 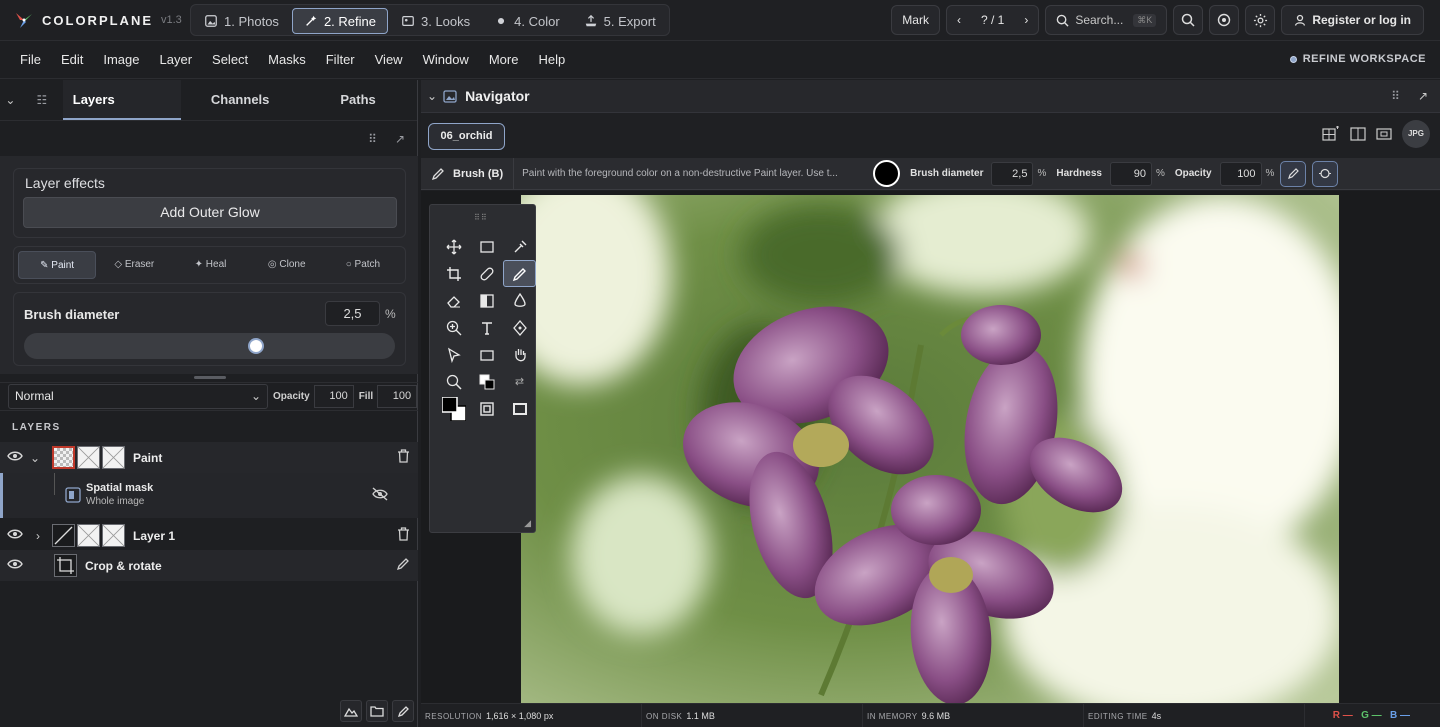 What do you see at coordinates (209, 457) in the screenshot?
I see `layer-row-paint: ⌄ Paint` at bounding box center [209, 457].